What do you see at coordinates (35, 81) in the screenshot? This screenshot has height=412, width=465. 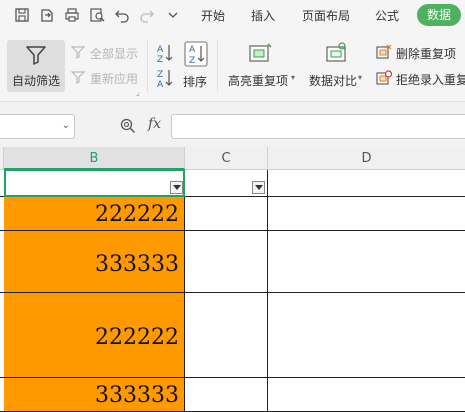 I see `autofilter-label: 自动筛选` at bounding box center [35, 81].